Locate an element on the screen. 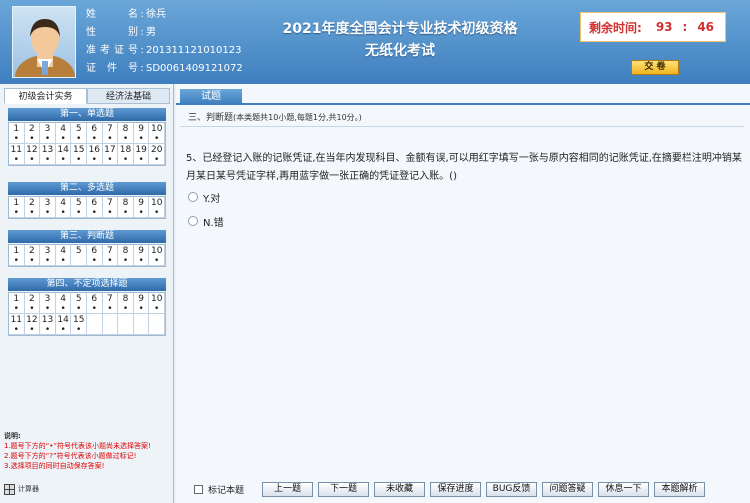 This screenshot has width=750, height=503. question-number: 20 is located at coordinates (156, 150).